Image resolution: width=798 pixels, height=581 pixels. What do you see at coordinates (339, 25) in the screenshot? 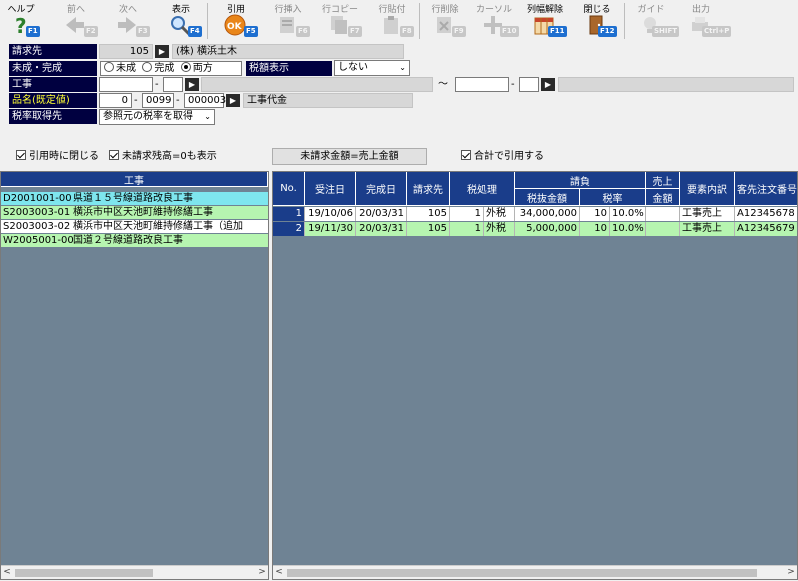
I see `row-copy-icon` at bounding box center [339, 25].